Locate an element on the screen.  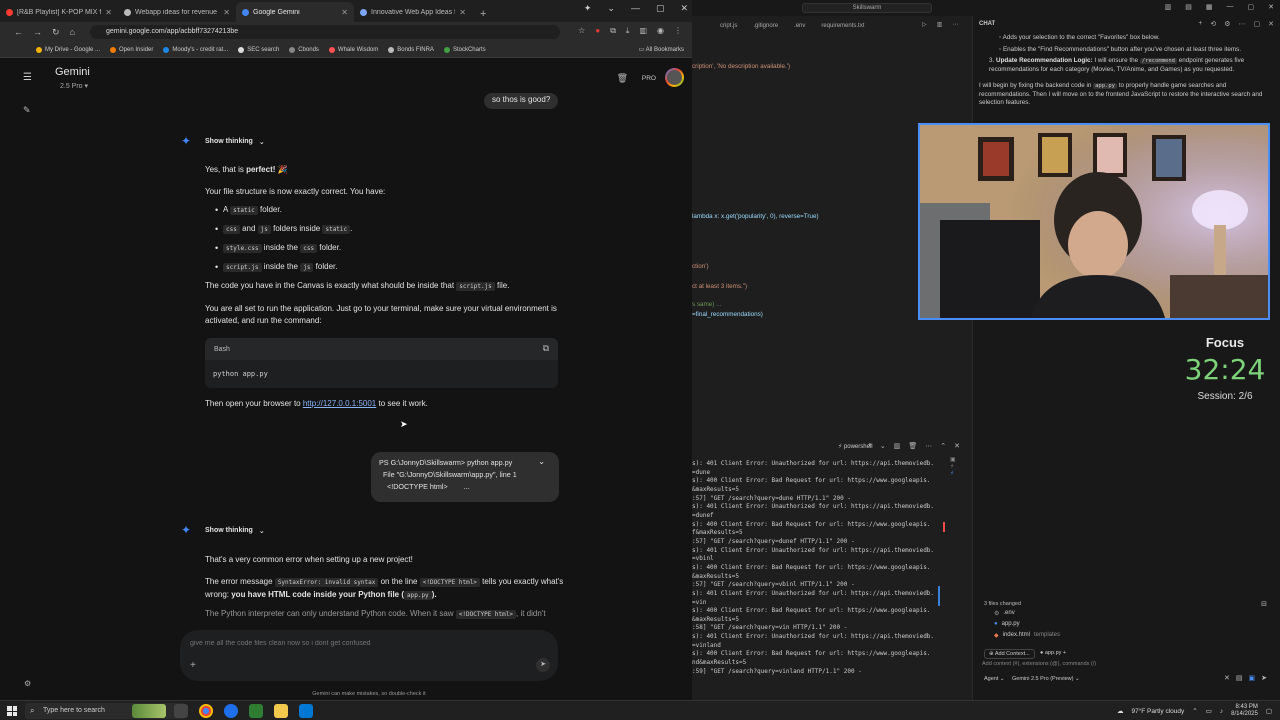
model-selector: 2.5 Pro ▾ is located at coordinates (74, 86).